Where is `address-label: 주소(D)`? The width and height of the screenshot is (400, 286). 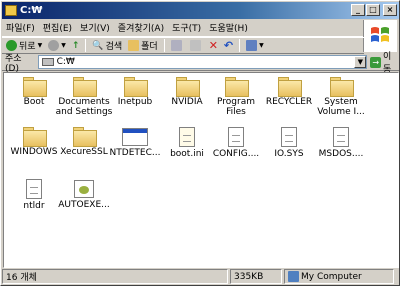 address-label: 주소(D) is located at coordinates (13, 63).